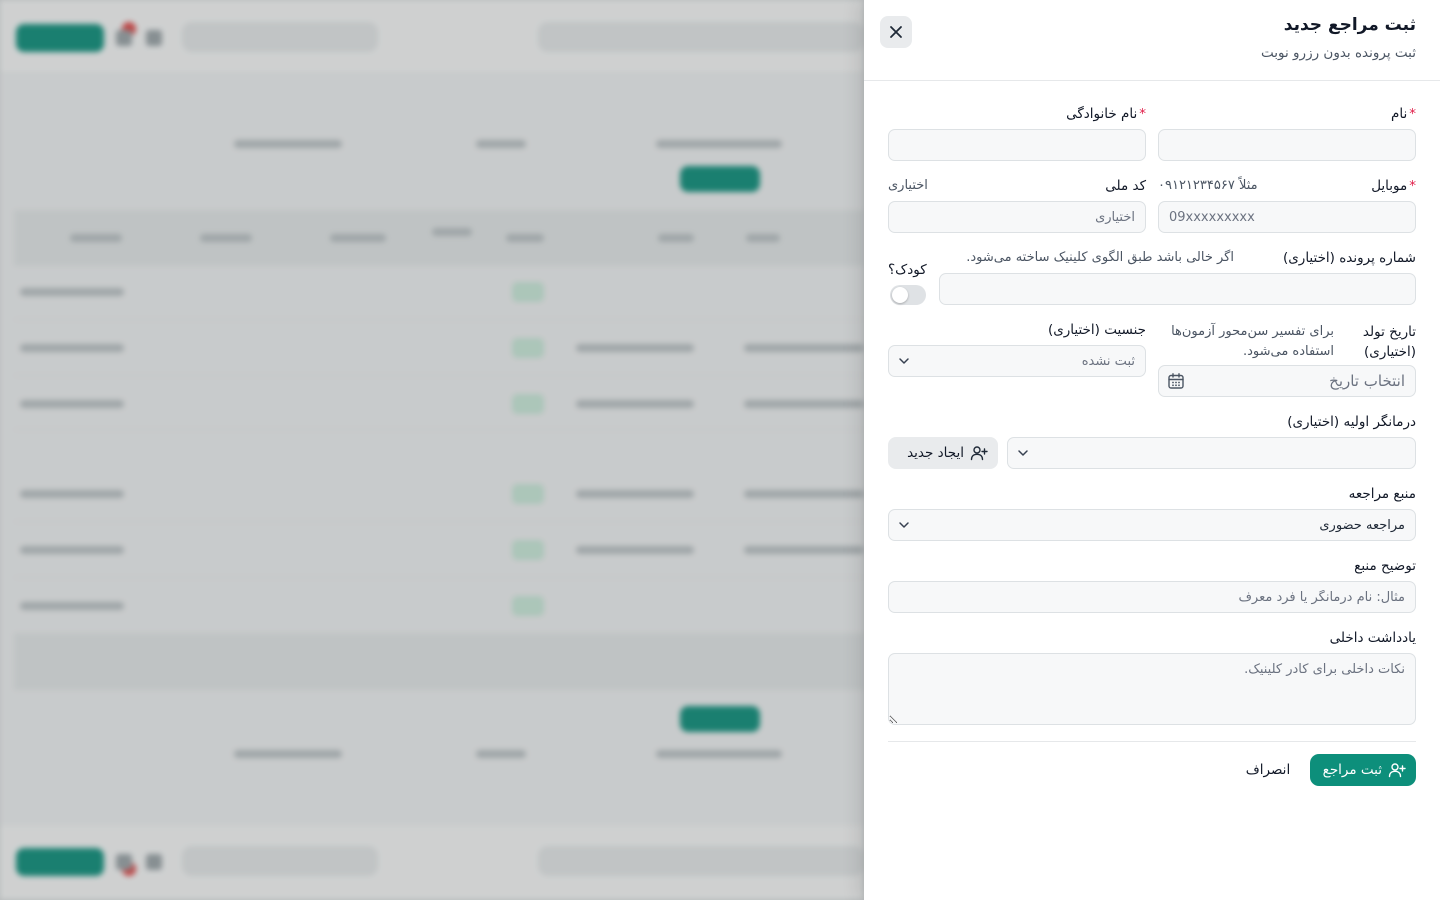  I want to click on drawer-subtitle: ثبت پرونده بدون رزرو نوبت, so click(1338, 53).